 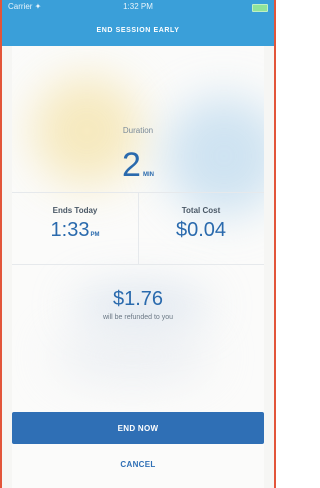 I want to click on duration-number: 2, so click(x=131, y=165).